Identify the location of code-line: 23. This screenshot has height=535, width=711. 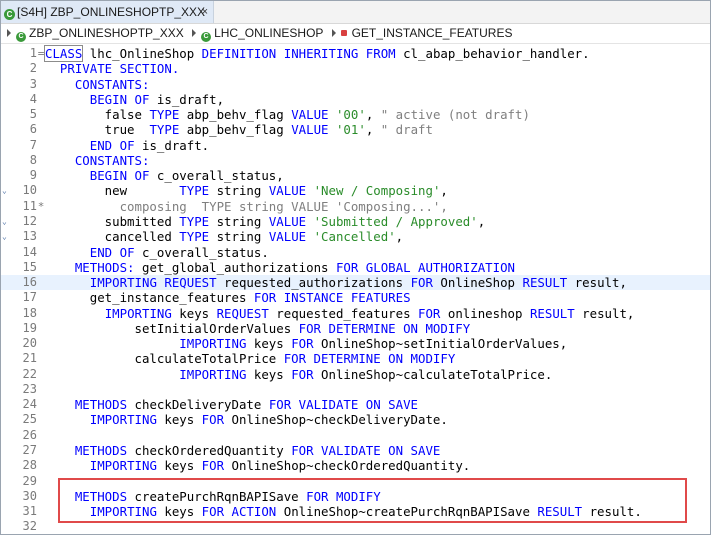
(355, 389).